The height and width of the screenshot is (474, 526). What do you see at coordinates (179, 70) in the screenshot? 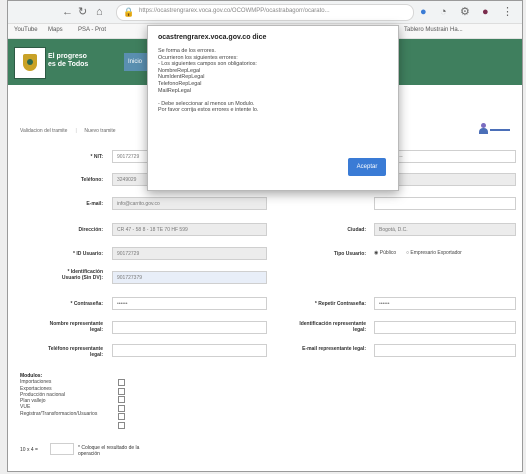
I see `alert-line: NombreRepLegal` at bounding box center [179, 70].